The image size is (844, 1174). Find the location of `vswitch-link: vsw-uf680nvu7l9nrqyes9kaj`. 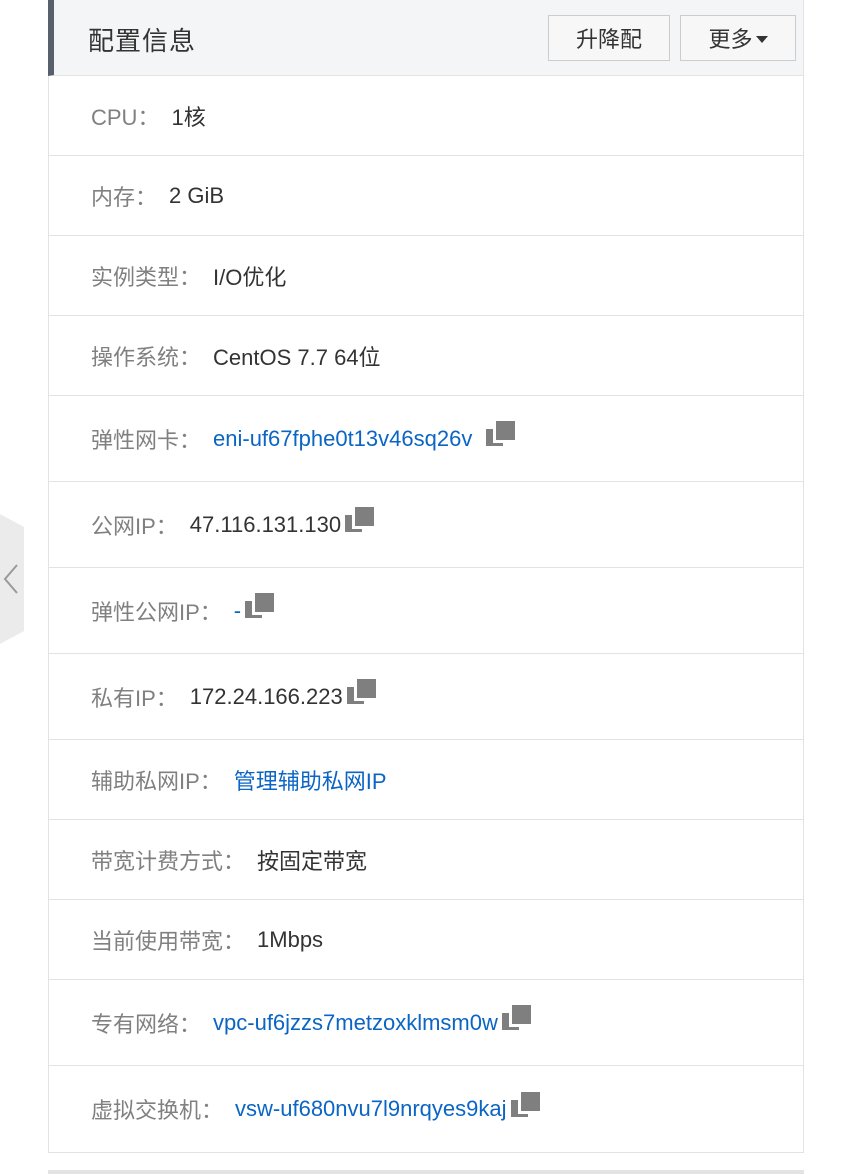

vswitch-link: vsw-uf680nvu7l9nrqyes9kaj is located at coordinates (371, 1109).